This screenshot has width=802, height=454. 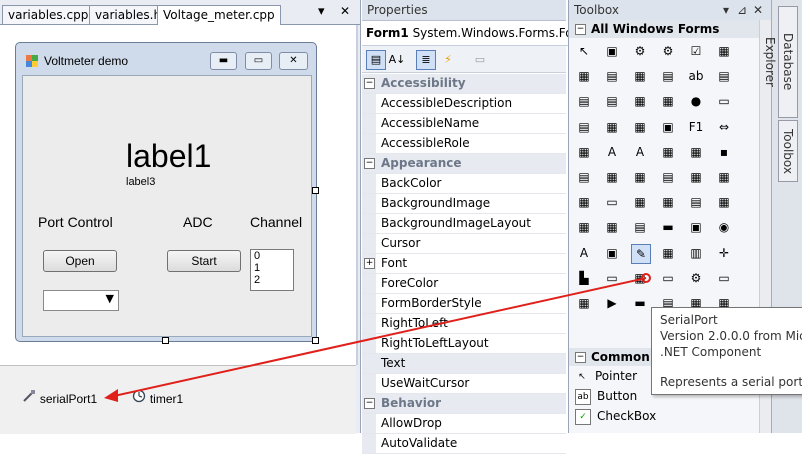 I want to click on dropdown-icon: ▾, so click(x=726, y=10).